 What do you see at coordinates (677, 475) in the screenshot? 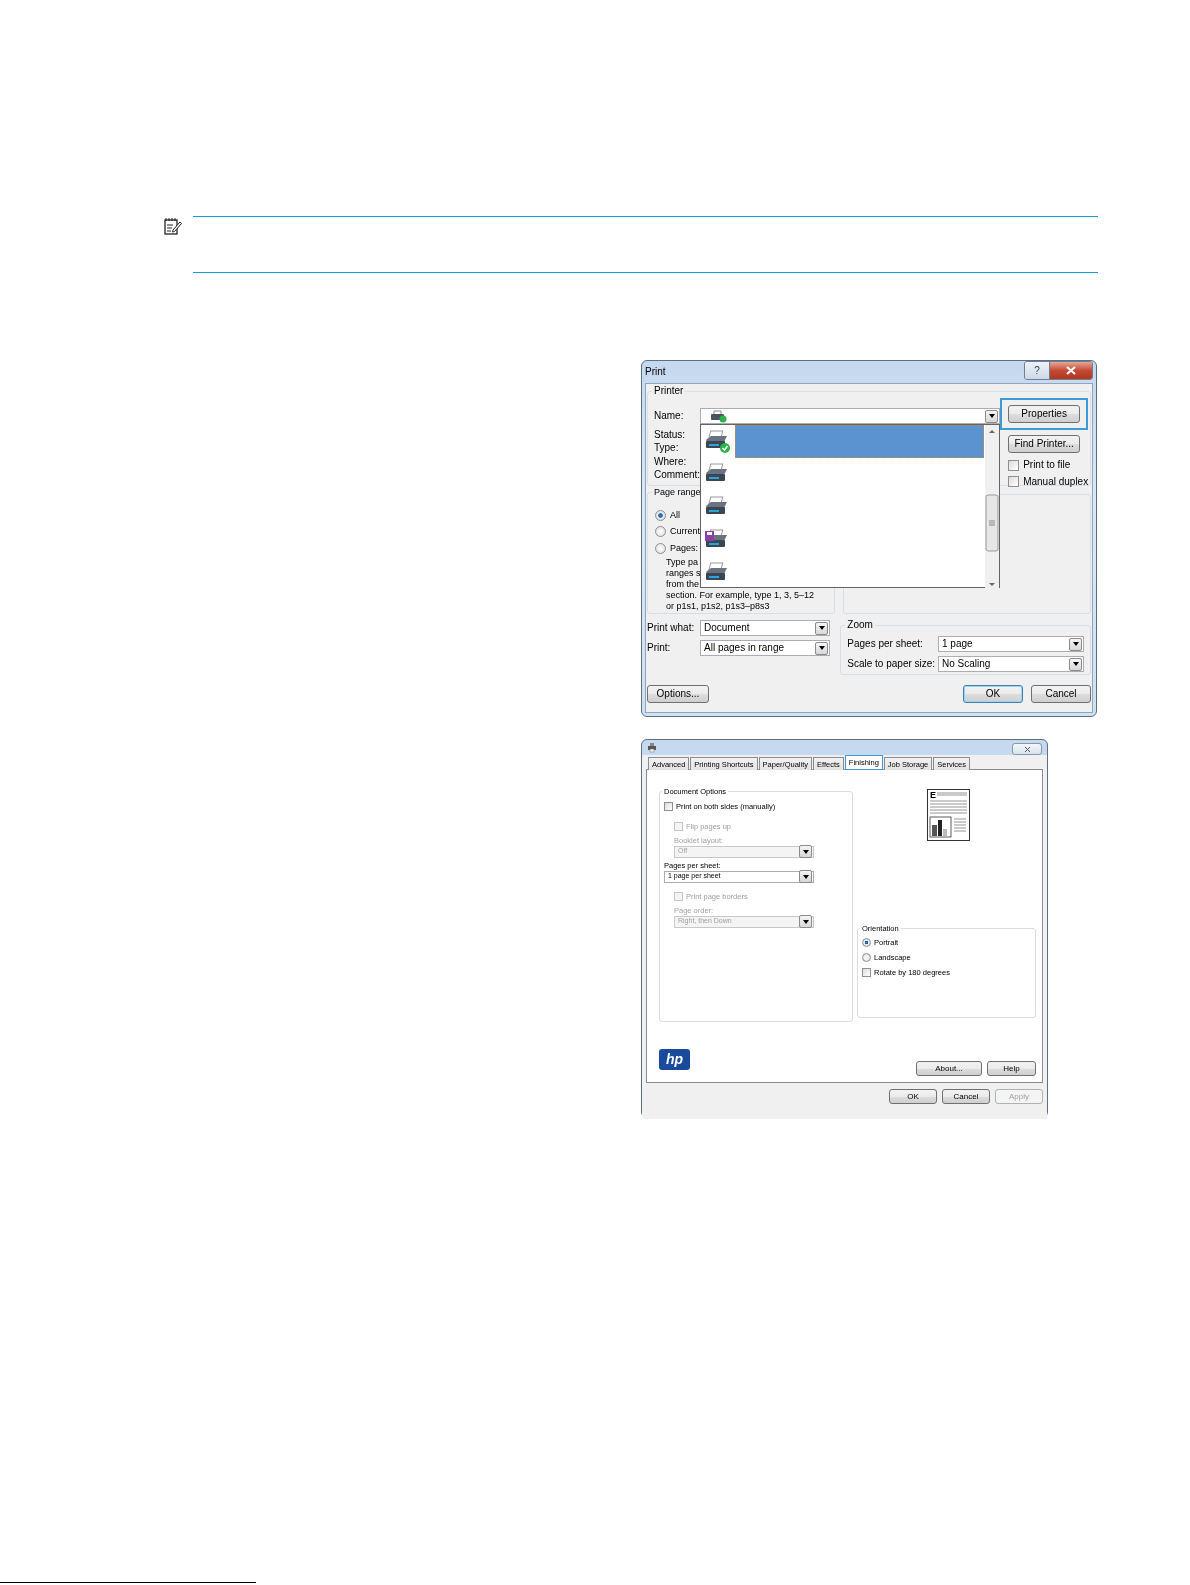
I see `field-label: Comment:` at bounding box center [677, 475].